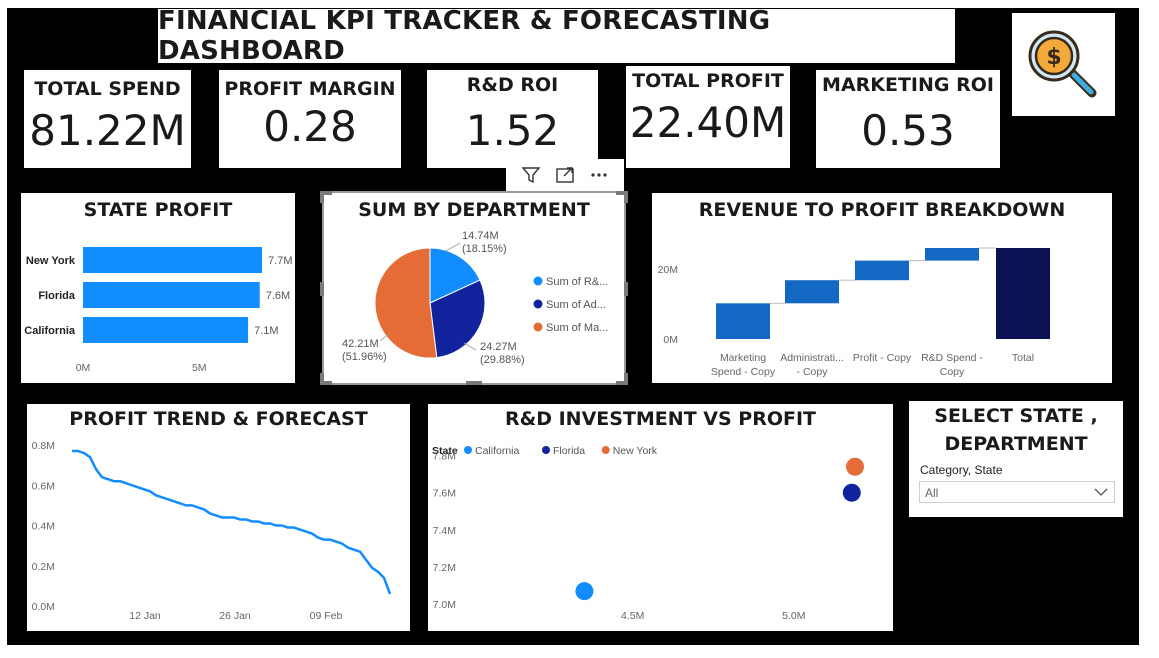  Describe the element at coordinates (480, 236) in the screenshot. I see `pie-data-label: 14.74M` at that location.